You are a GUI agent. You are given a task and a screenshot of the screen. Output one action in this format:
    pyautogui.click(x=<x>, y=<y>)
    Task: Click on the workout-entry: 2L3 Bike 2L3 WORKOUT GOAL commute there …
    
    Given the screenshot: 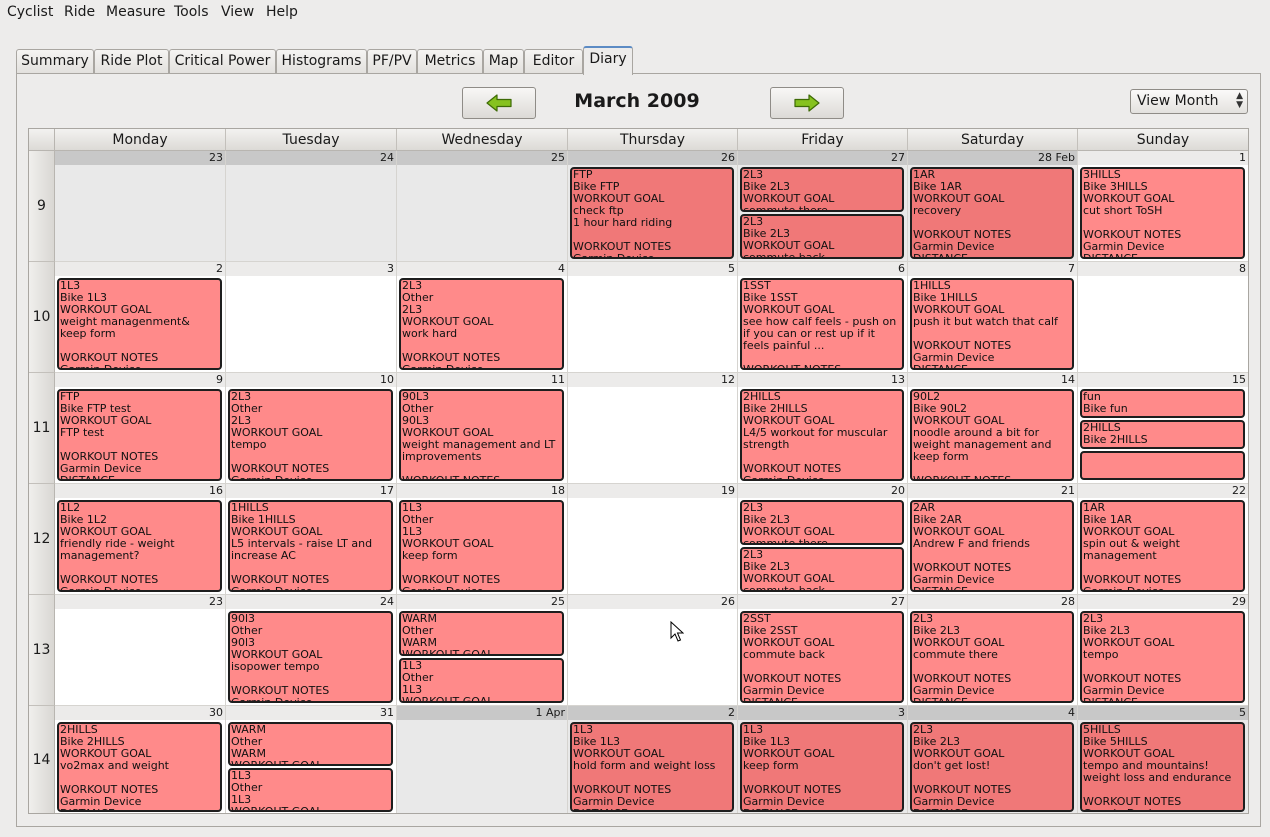 What is the action you would take?
    pyautogui.click(x=992, y=657)
    